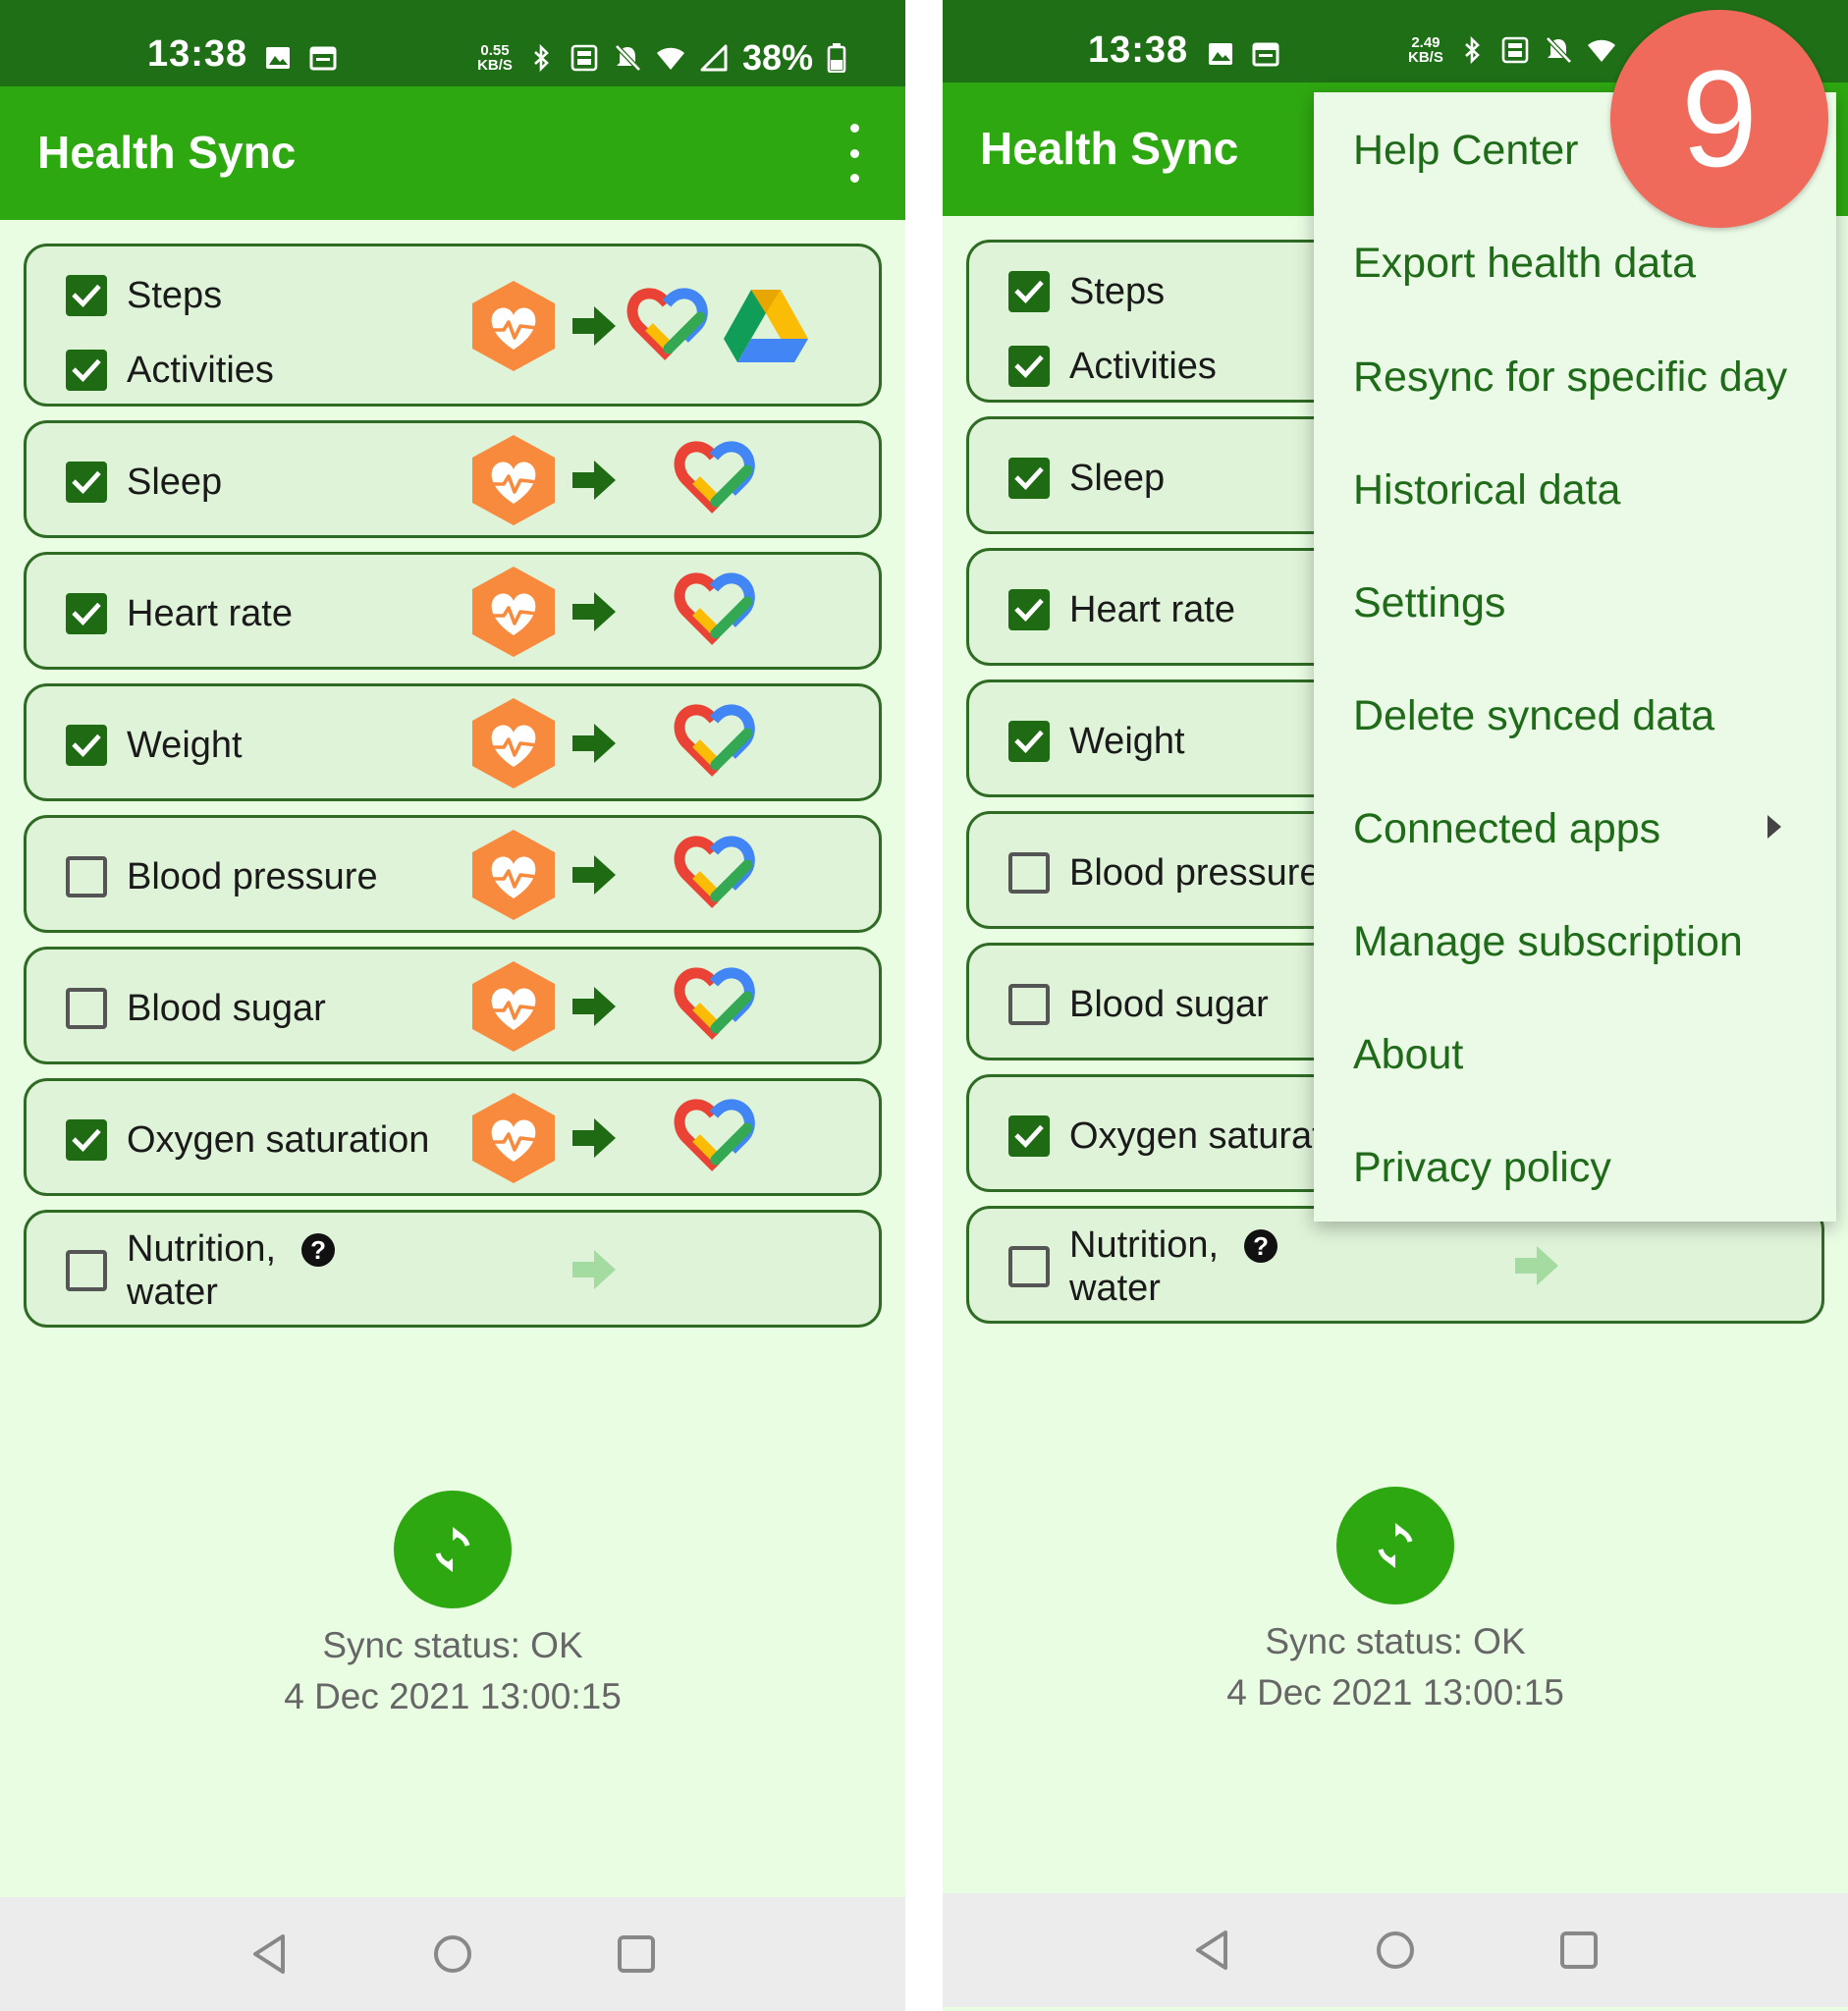 The image size is (1848, 2011). Describe the element at coordinates (452, 43) in the screenshot. I see `status-bar: 13:38 0.55 KB/S 38%` at that location.